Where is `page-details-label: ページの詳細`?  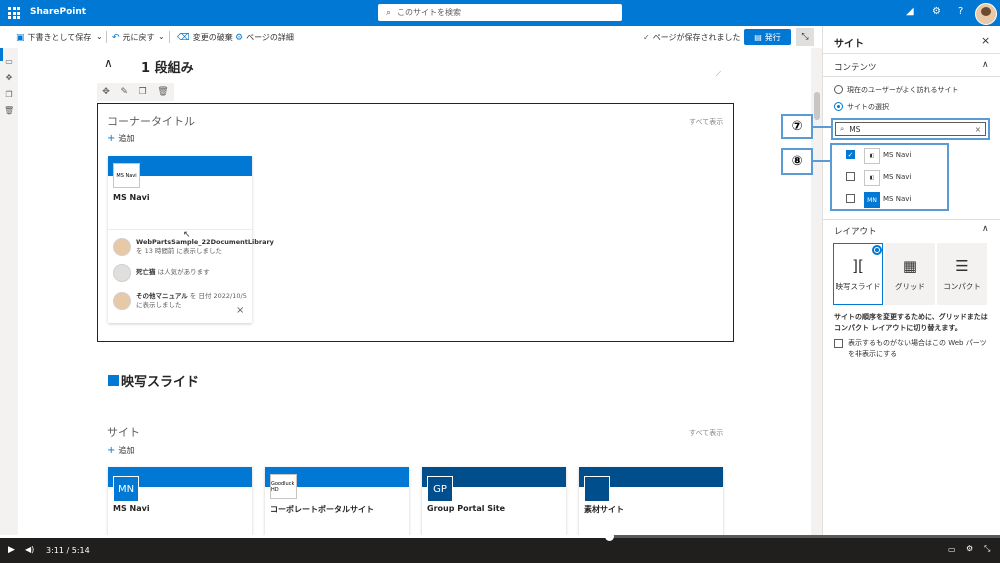
page-details-label: ページの詳細 is located at coordinates (270, 37).